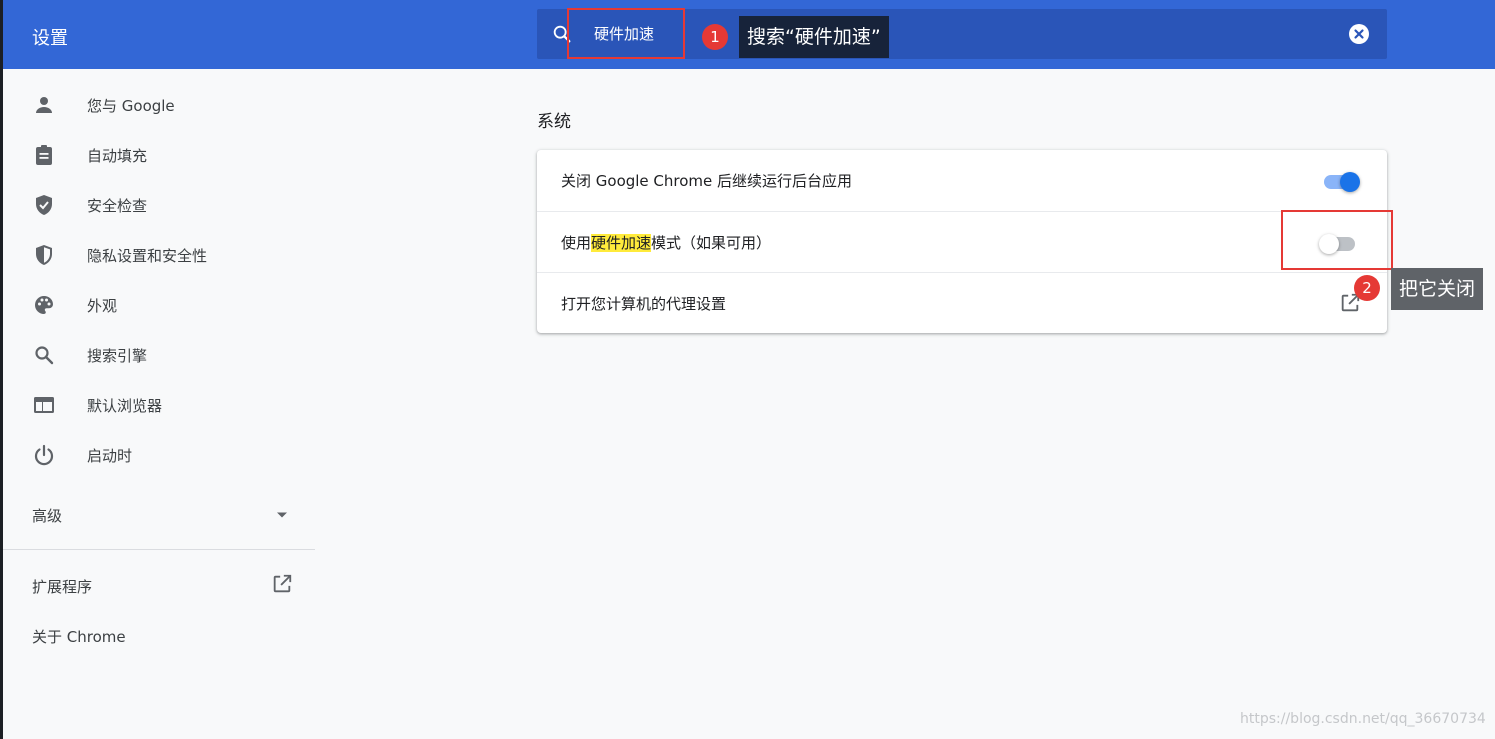  I want to click on sidebar-item-label: 启动时, so click(110, 456).